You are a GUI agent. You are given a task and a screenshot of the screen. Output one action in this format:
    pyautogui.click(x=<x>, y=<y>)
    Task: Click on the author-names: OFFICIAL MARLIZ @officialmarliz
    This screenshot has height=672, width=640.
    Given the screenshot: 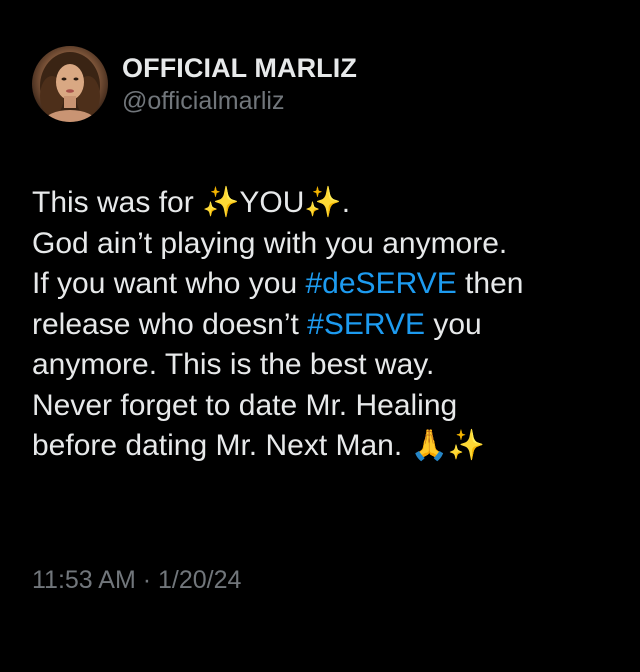 What is the action you would take?
    pyautogui.click(x=239, y=84)
    